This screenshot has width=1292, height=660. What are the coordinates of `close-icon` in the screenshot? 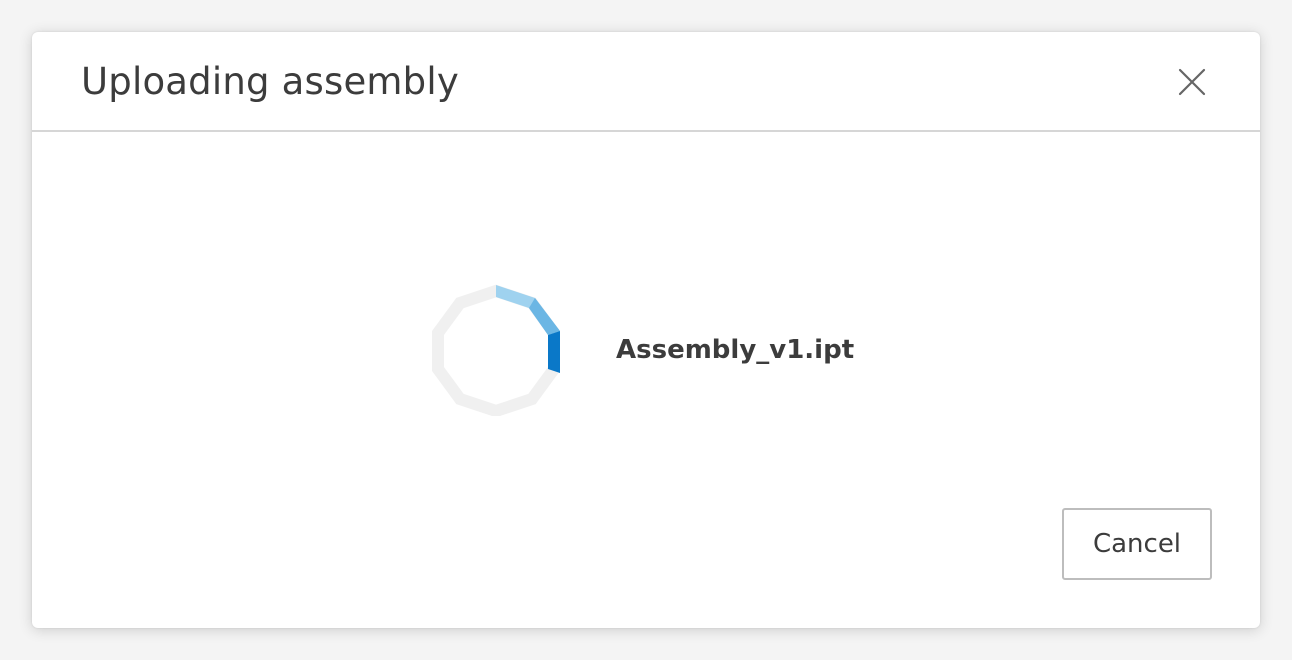 It's located at (1192, 82).